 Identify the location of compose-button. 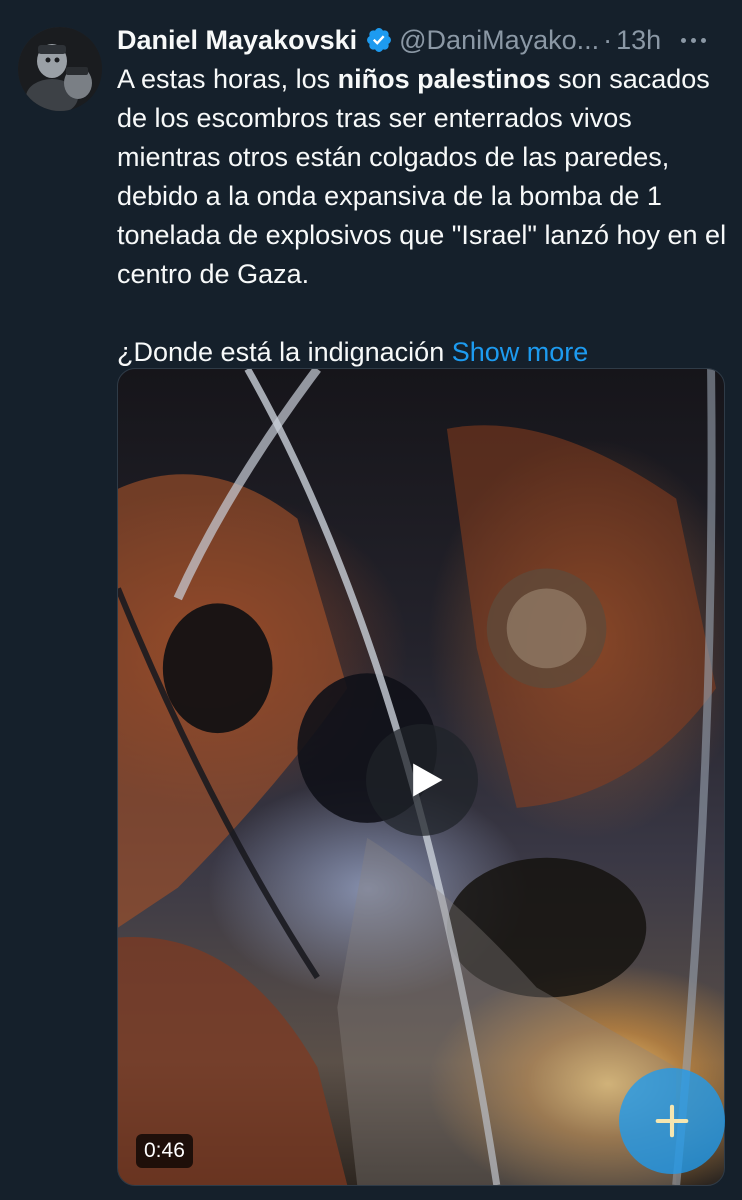
(672, 1121).